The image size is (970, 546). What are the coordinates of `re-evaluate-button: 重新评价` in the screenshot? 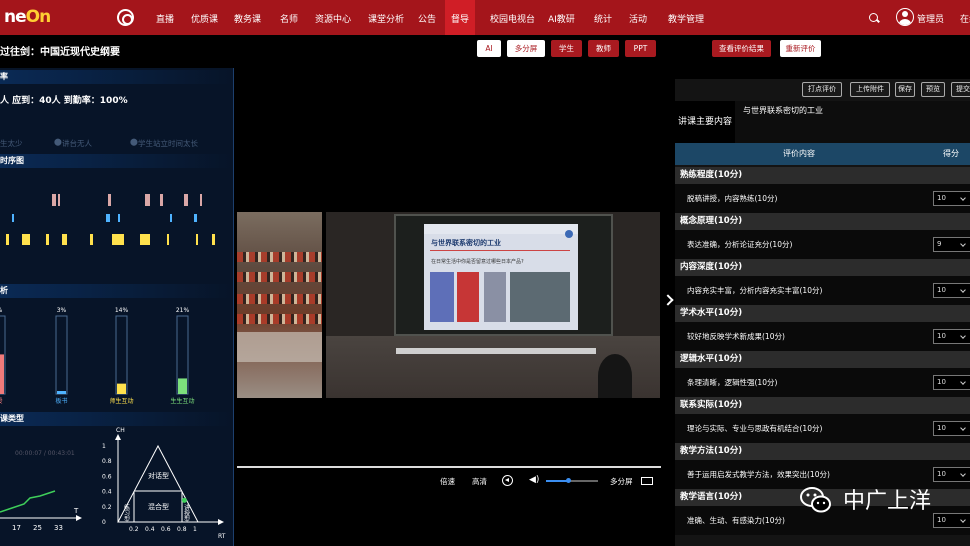 It's located at (800, 48).